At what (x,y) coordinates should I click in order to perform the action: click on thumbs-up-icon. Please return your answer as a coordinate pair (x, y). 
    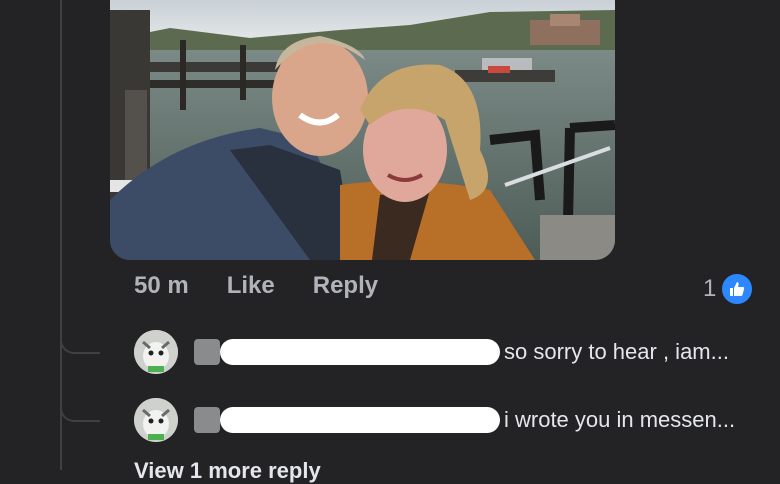
    Looking at the image, I should click on (737, 289).